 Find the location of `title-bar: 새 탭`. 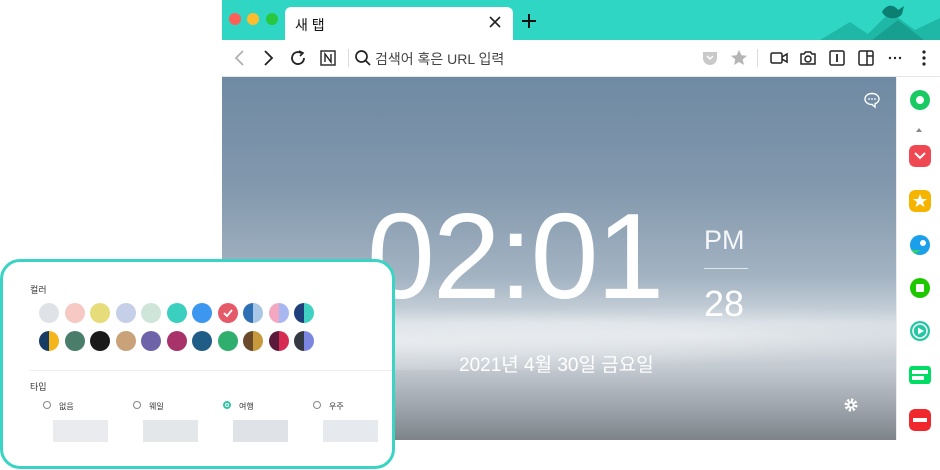

title-bar: 새 탭 is located at coordinates (581, 20).